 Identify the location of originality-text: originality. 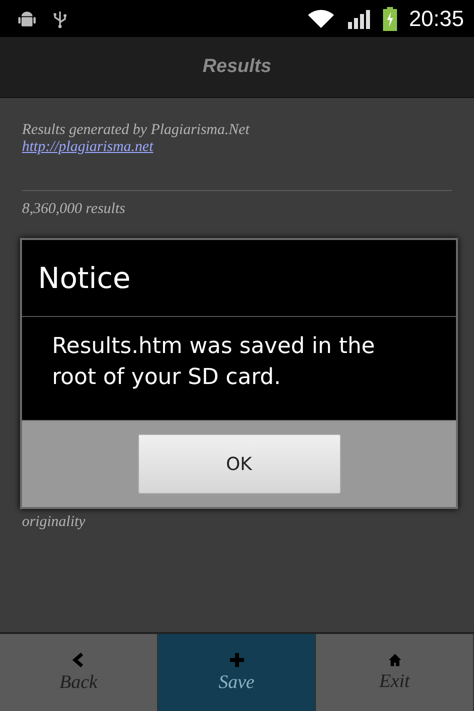
(54, 522).